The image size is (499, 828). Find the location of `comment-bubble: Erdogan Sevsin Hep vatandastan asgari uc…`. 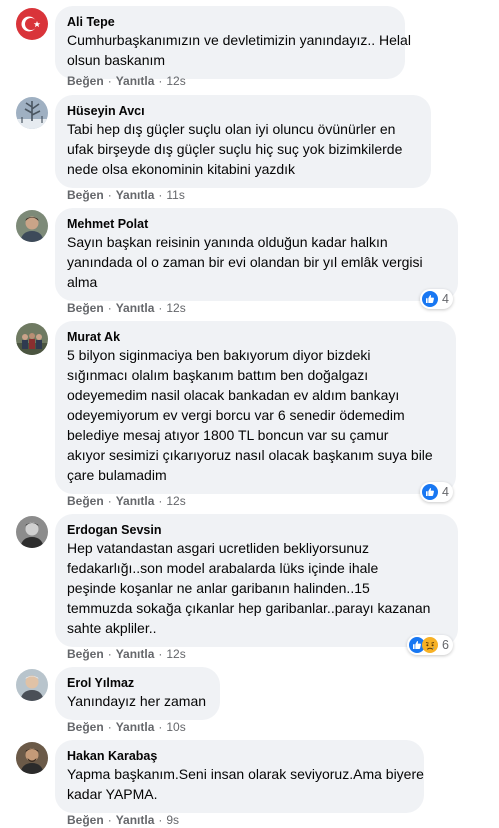

comment-bubble: Erdogan Sevsin Hep vatandastan asgari uc… is located at coordinates (256, 580).